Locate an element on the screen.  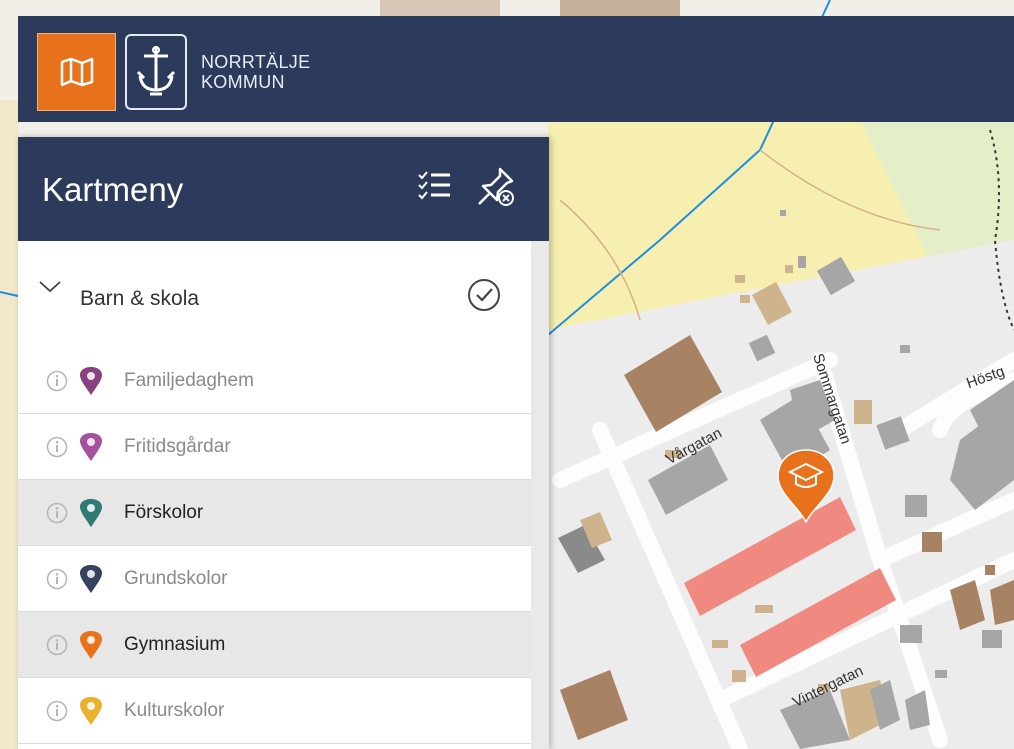
map-icon is located at coordinates (76, 72).